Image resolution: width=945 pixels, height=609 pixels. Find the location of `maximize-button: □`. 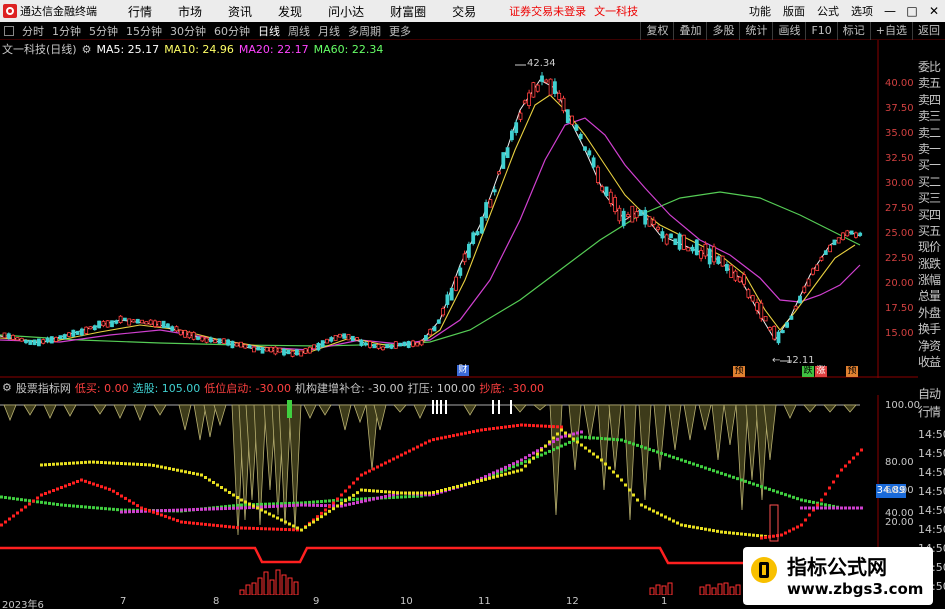

maximize-button: □ is located at coordinates (912, 11).